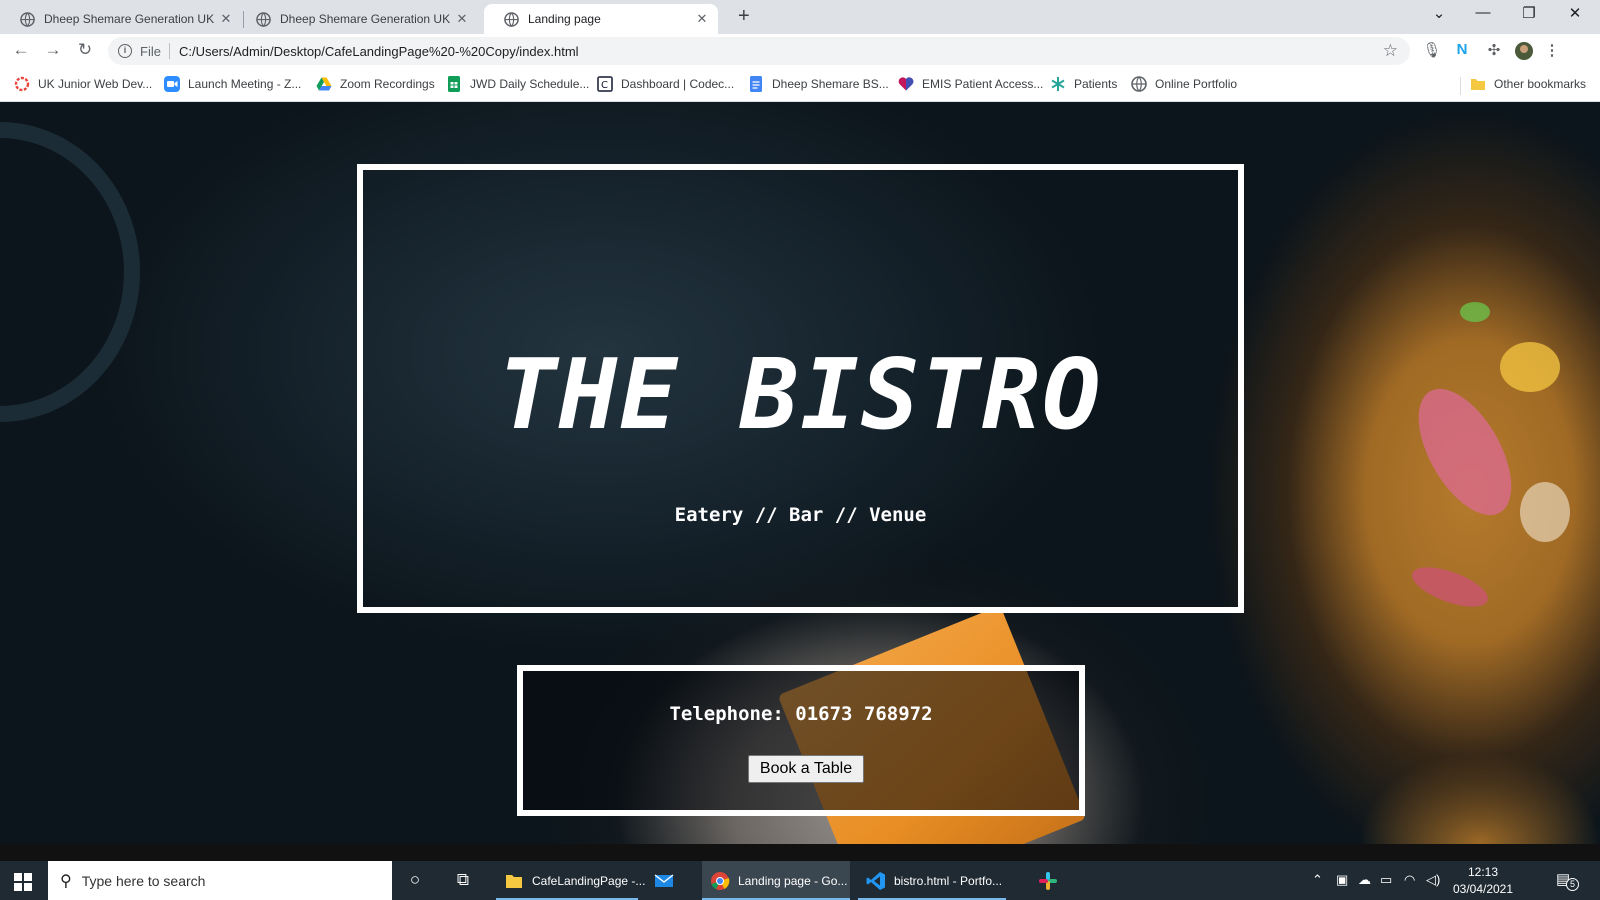  Describe the element at coordinates (1096, 84) in the screenshot. I see `bookmark-label: Patients` at that location.